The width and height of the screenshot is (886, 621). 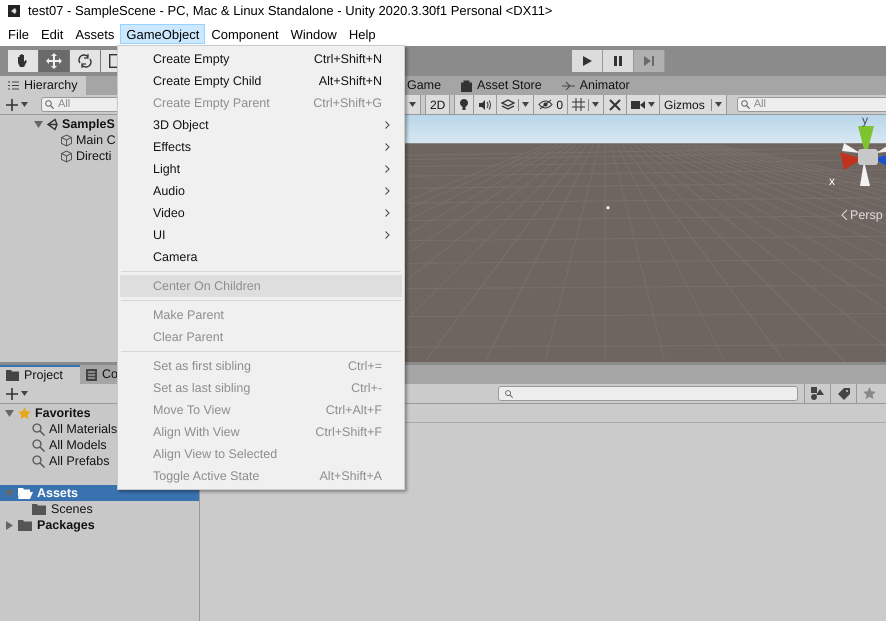 I want to click on audio-button, so click(x=486, y=104).